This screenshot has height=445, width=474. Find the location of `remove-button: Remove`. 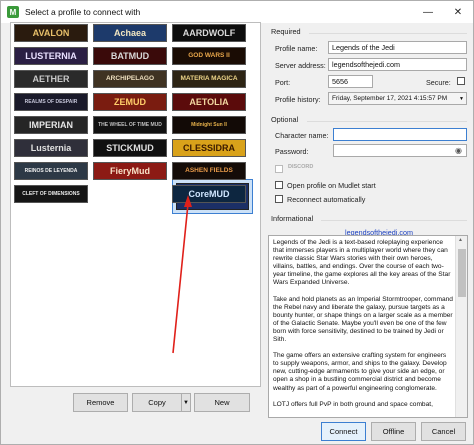

remove-button: Remove is located at coordinates (100, 402).